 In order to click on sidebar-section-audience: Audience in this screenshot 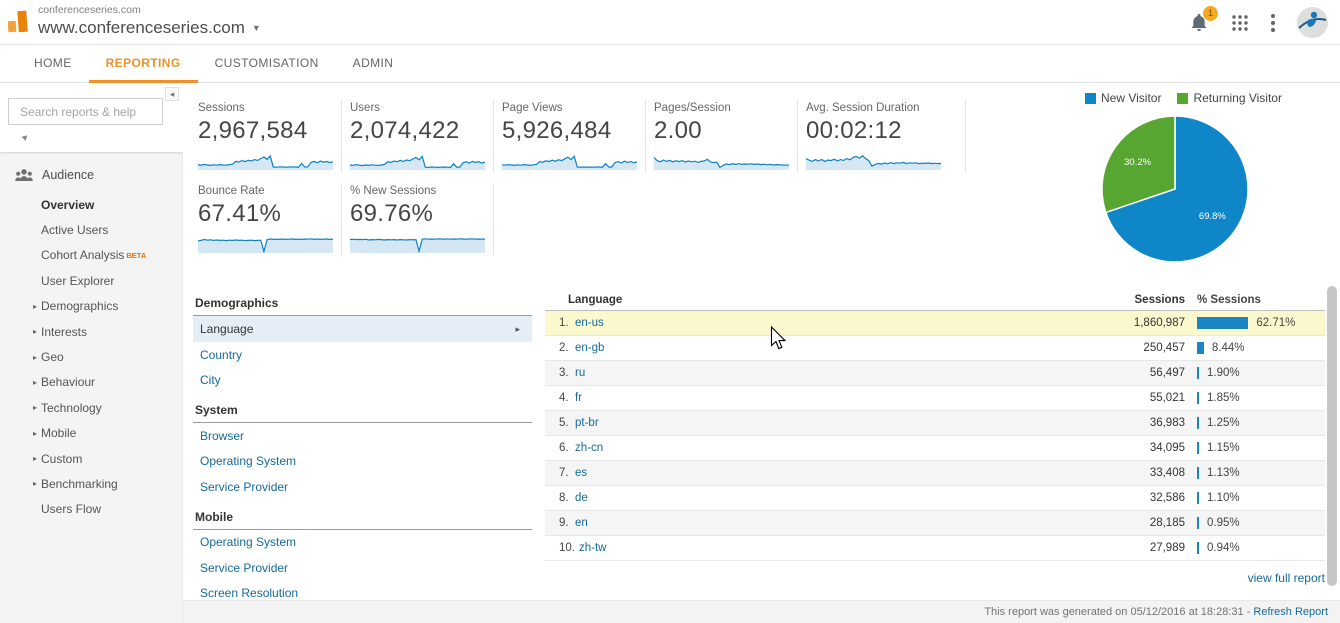, I will do `click(91, 175)`.